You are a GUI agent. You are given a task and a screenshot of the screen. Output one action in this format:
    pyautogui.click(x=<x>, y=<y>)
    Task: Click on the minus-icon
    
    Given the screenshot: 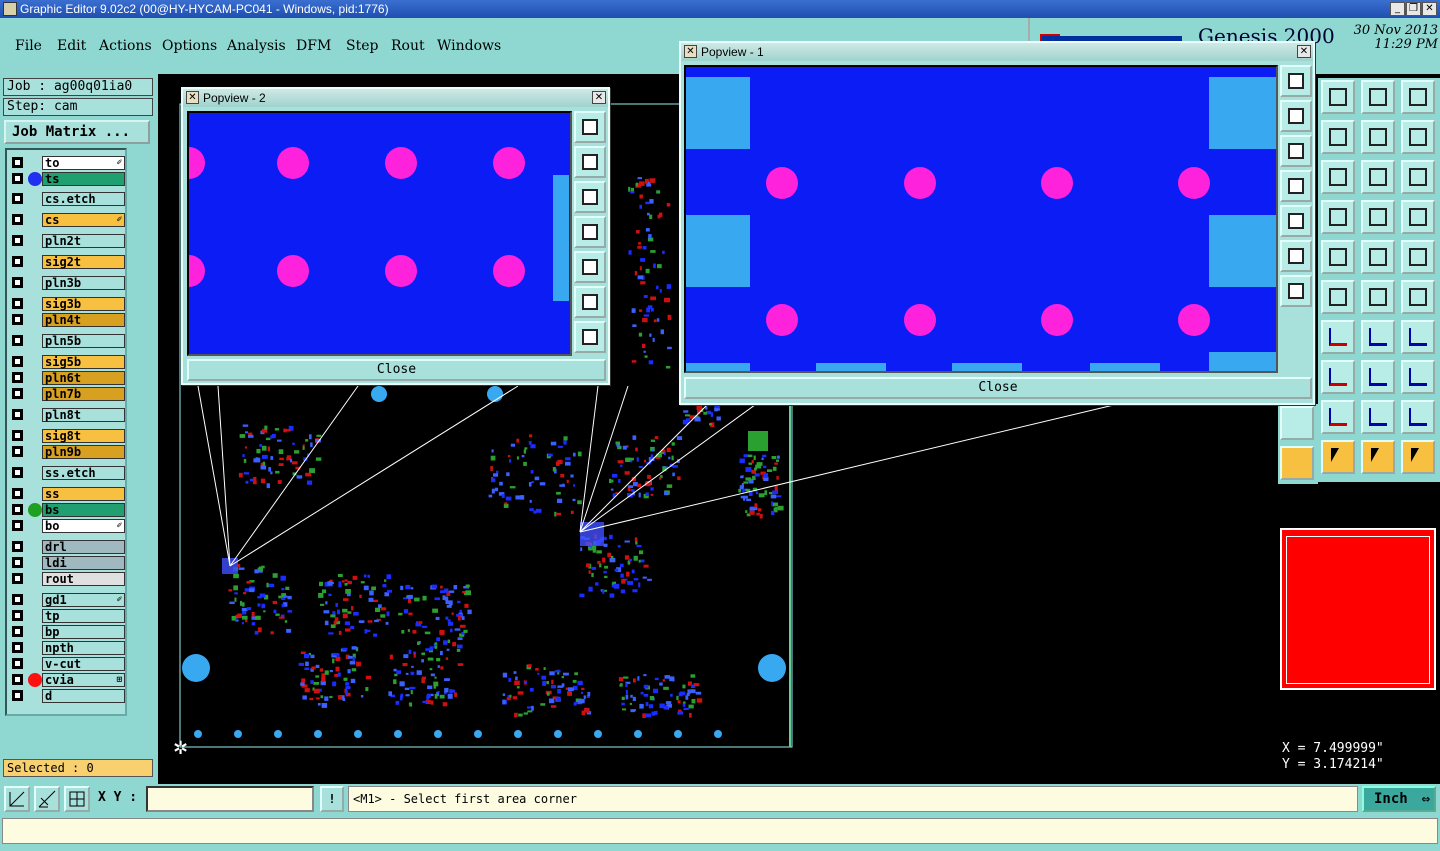 What is the action you would take?
    pyautogui.click(x=1338, y=377)
    